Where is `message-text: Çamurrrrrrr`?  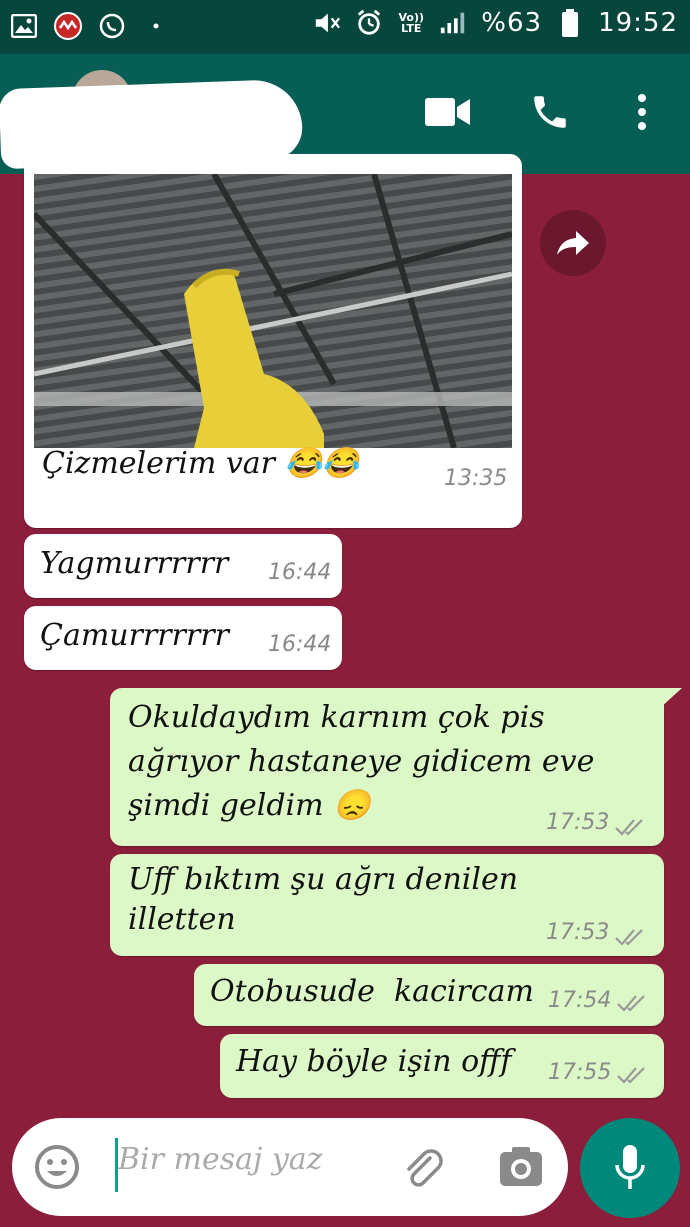 message-text: Çamurrrrrrr is located at coordinates (134, 635).